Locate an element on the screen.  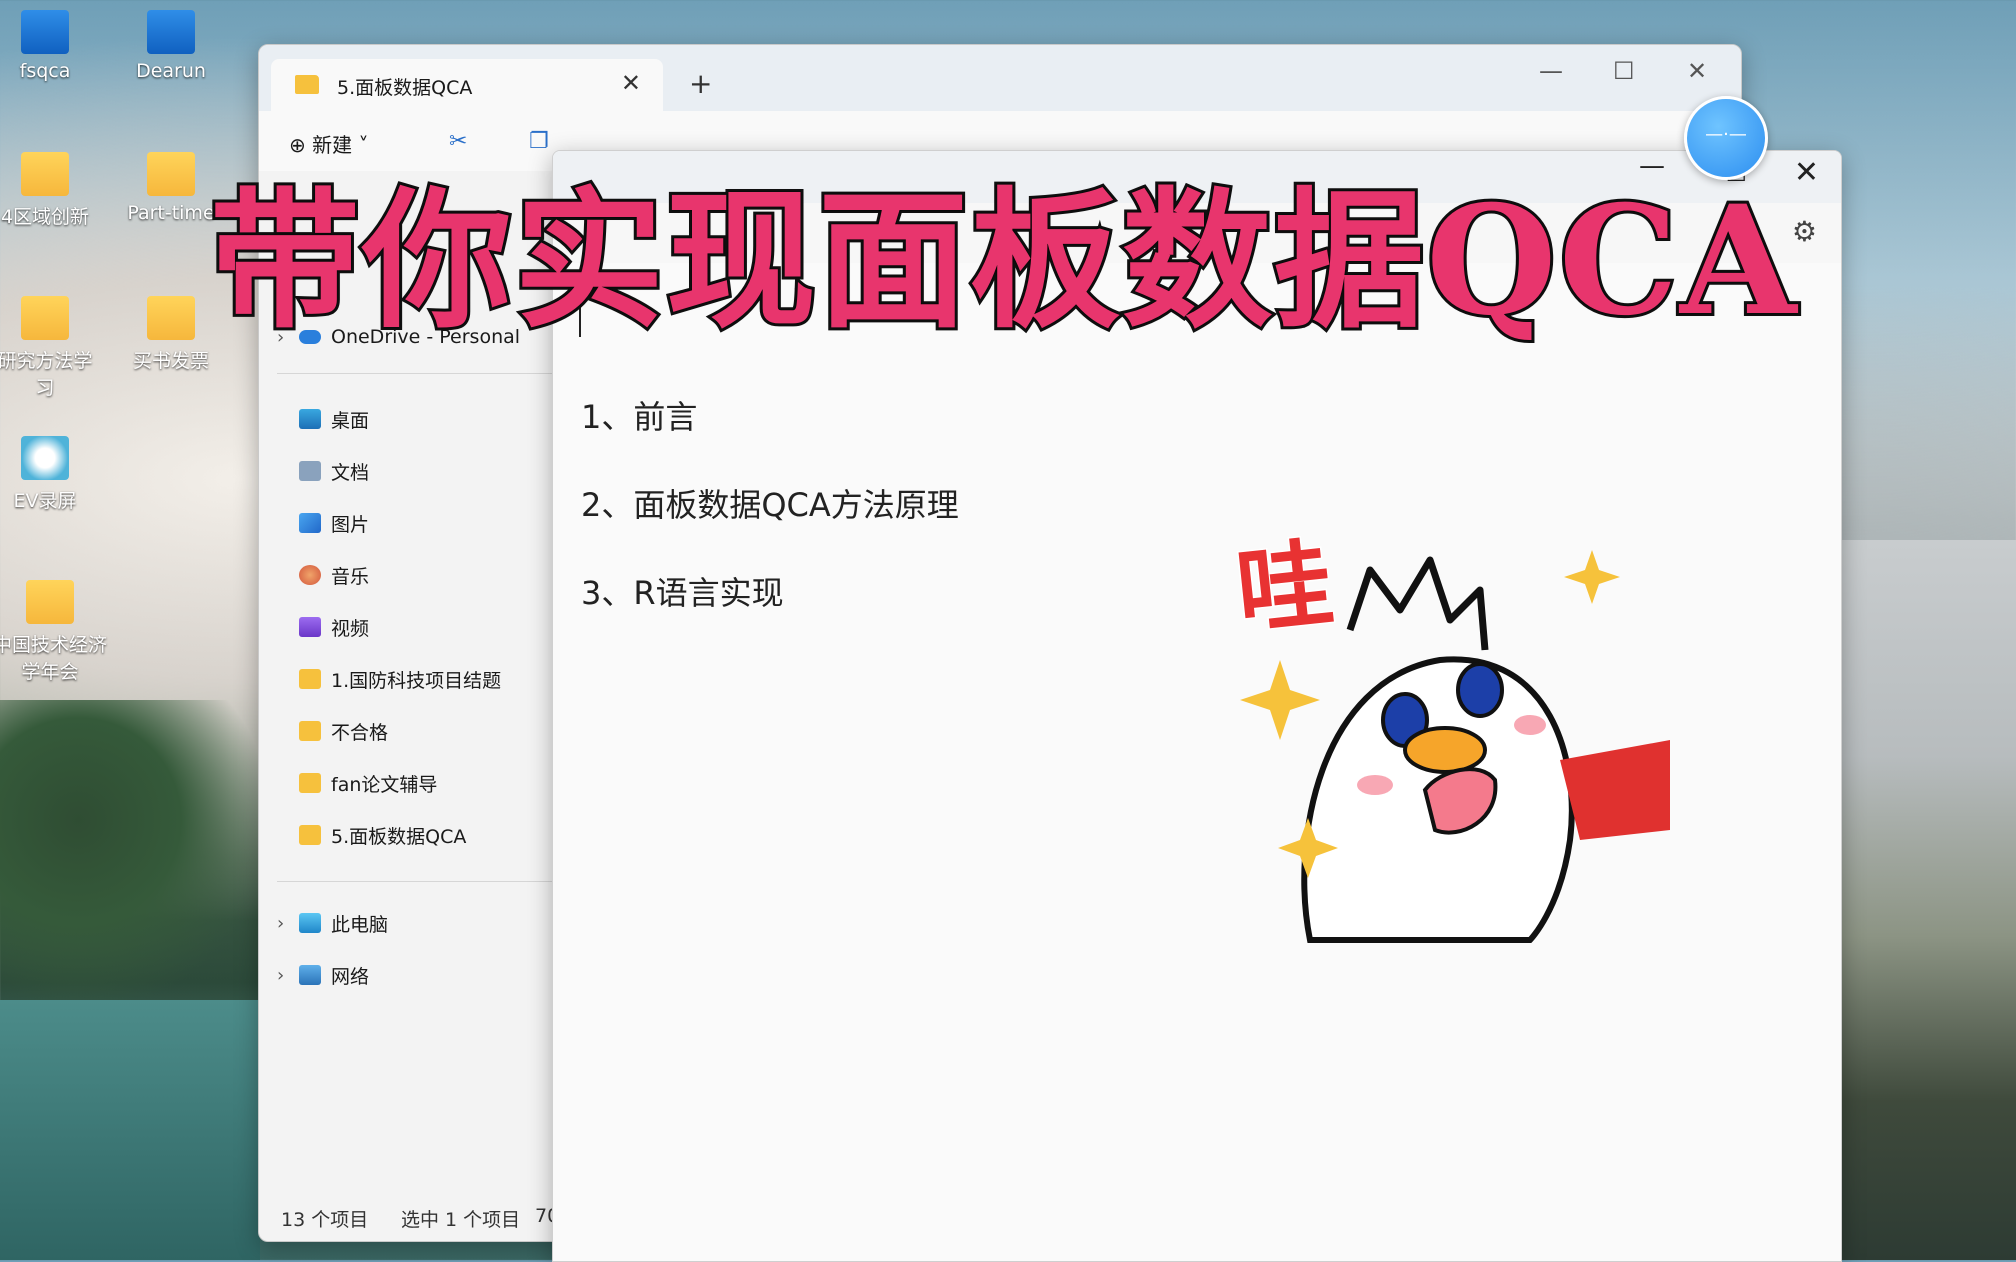
nav-item-folder-panel-qca: 5.面板数据QCA is located at coordinates (382, 835).